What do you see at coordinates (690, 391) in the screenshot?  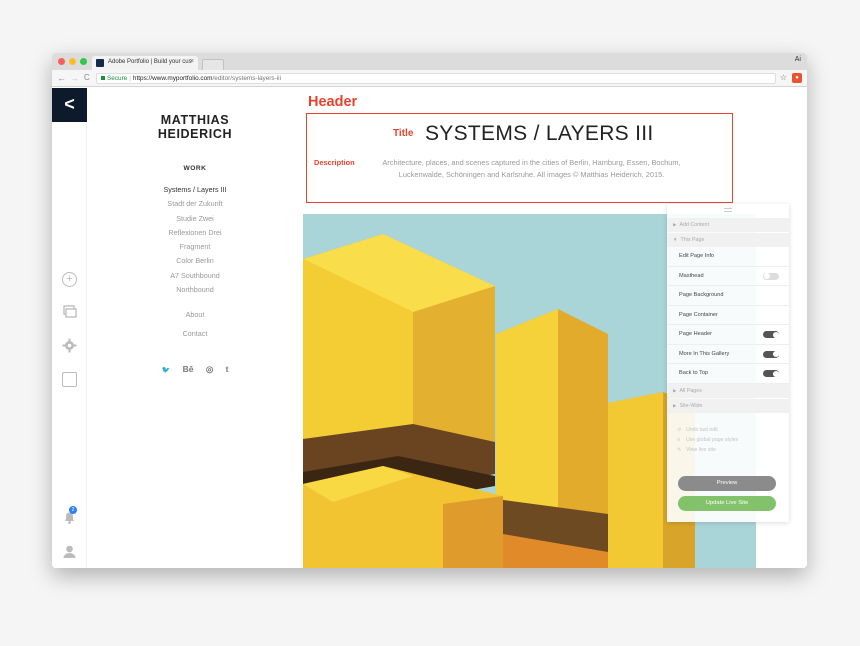 I see `section-all-pages-label: All Pages` at bounding box center [690, 391].